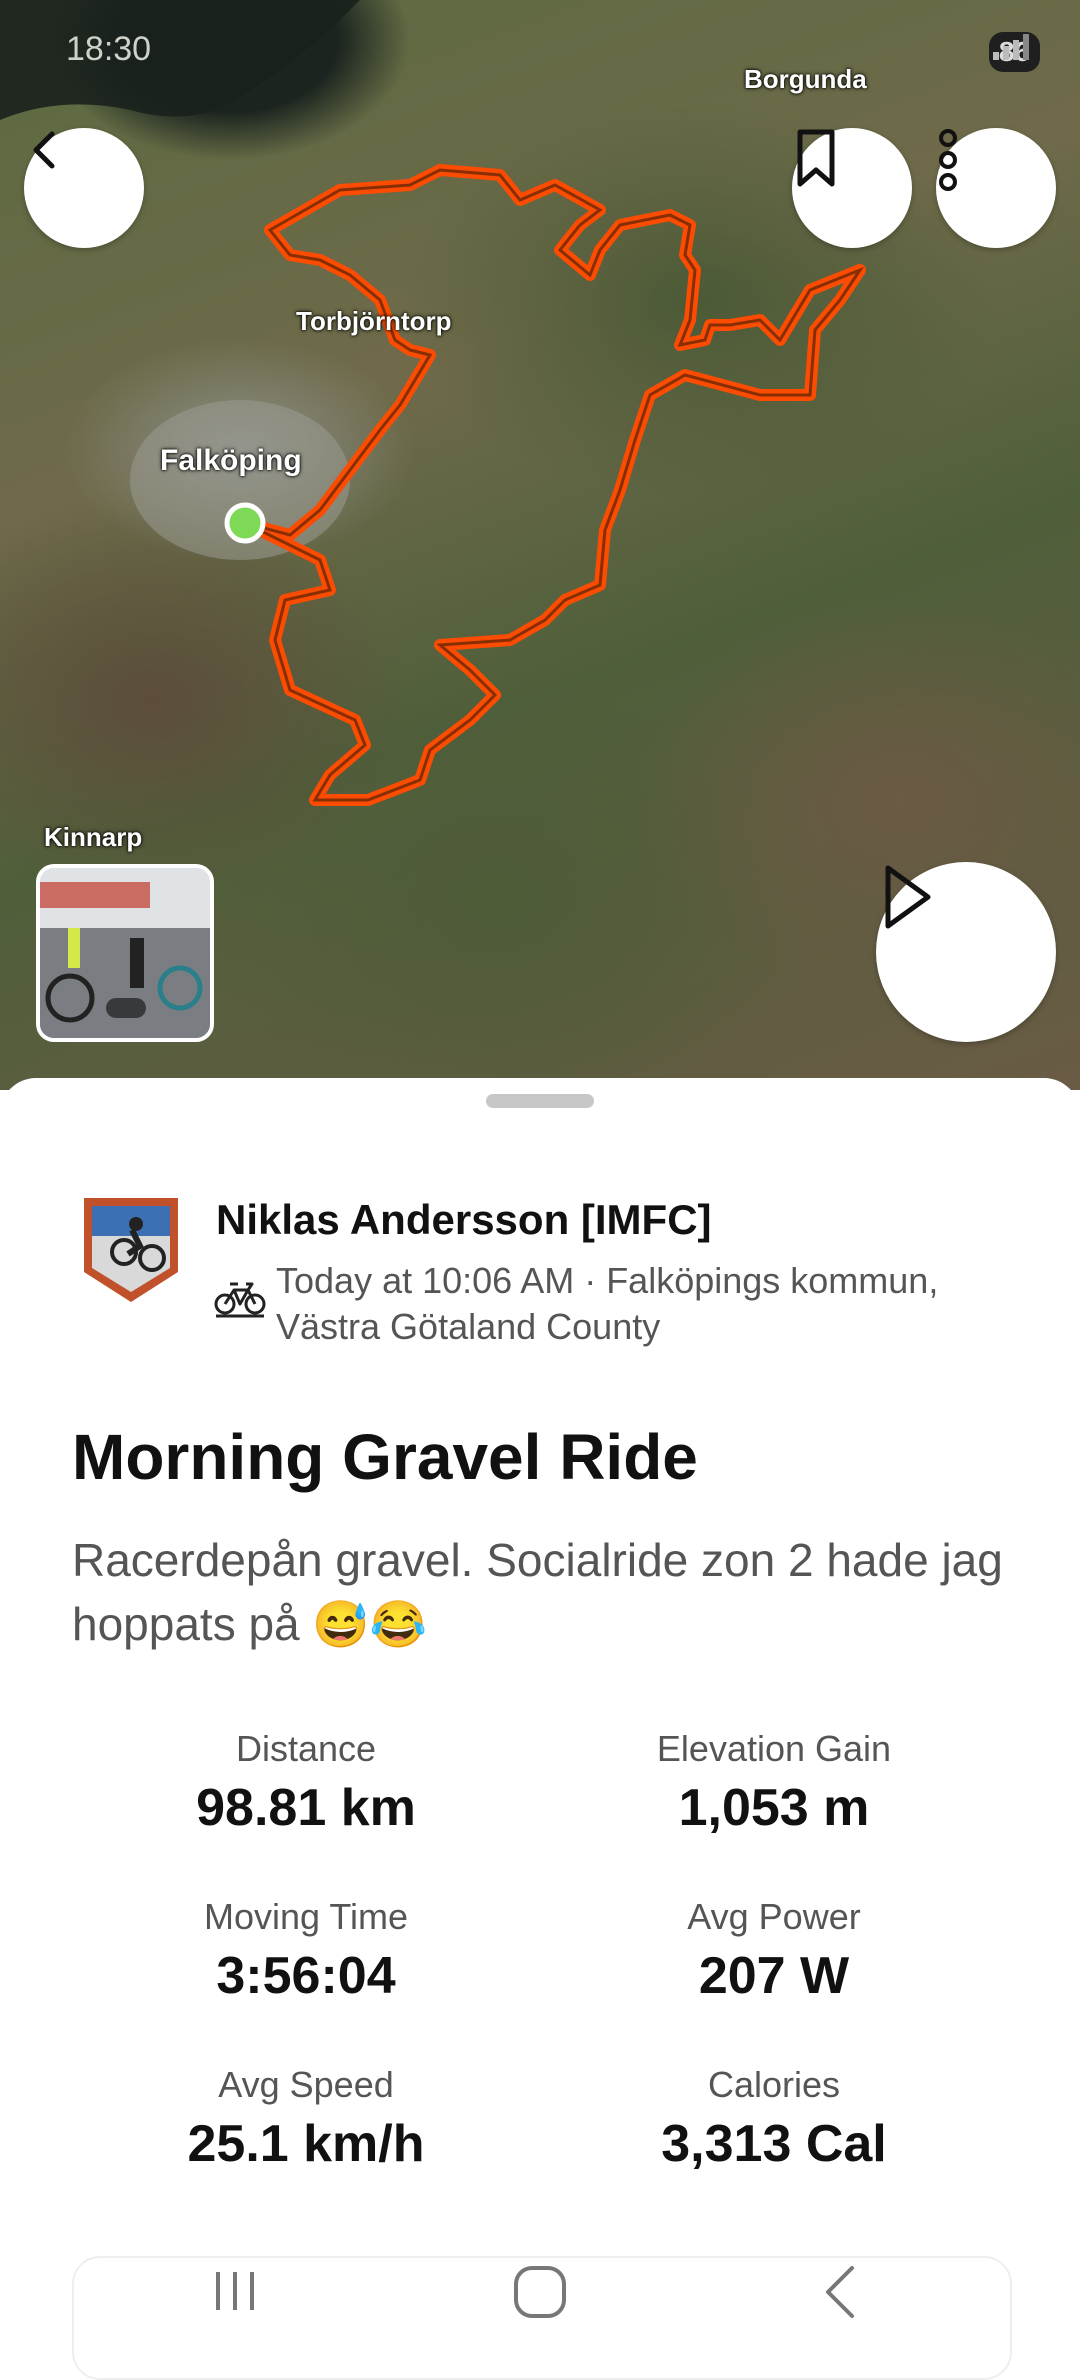 This screenshot has width=1080, height=2380. What do you see at coordinates (908, 897) in the screenshot?
I see `play-icon` at bounding box center [908, 897].